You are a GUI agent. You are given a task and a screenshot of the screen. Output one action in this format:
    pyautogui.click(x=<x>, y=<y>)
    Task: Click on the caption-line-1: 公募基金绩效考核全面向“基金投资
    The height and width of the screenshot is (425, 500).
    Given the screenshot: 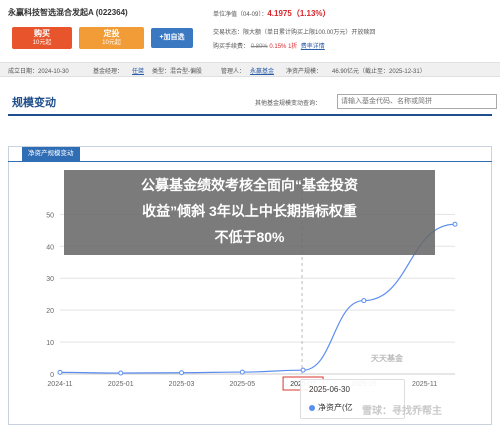 What is the action you would take?
    pyautogui.click(x=249, y=185)
    